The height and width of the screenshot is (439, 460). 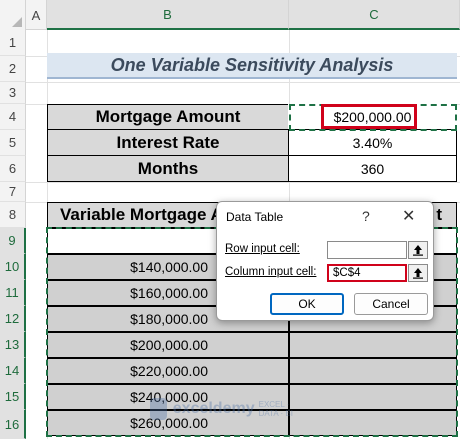 What do you see at coordinates (13, 169) in the screenshot?
I see `row-header-6: 6` at bounding box center [13, 169].